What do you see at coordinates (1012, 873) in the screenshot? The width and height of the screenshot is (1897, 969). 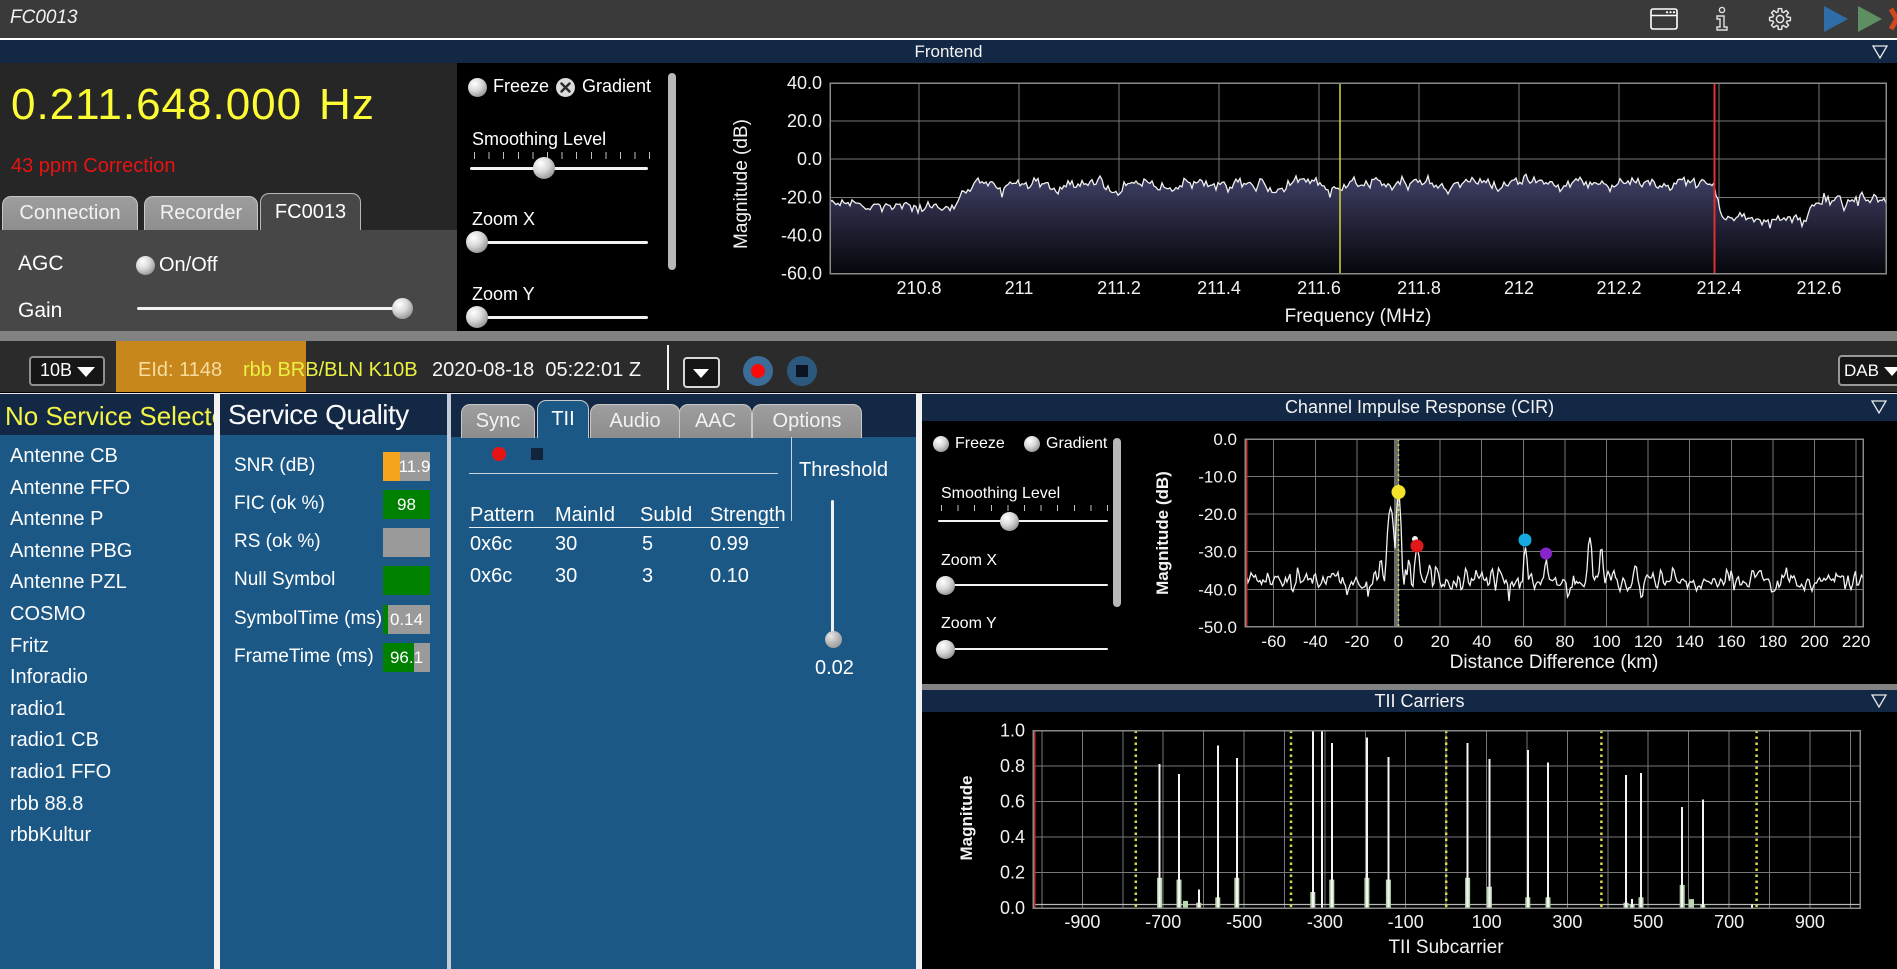 I see `svg-text: 0.2` at bounding box center [1012, 873].